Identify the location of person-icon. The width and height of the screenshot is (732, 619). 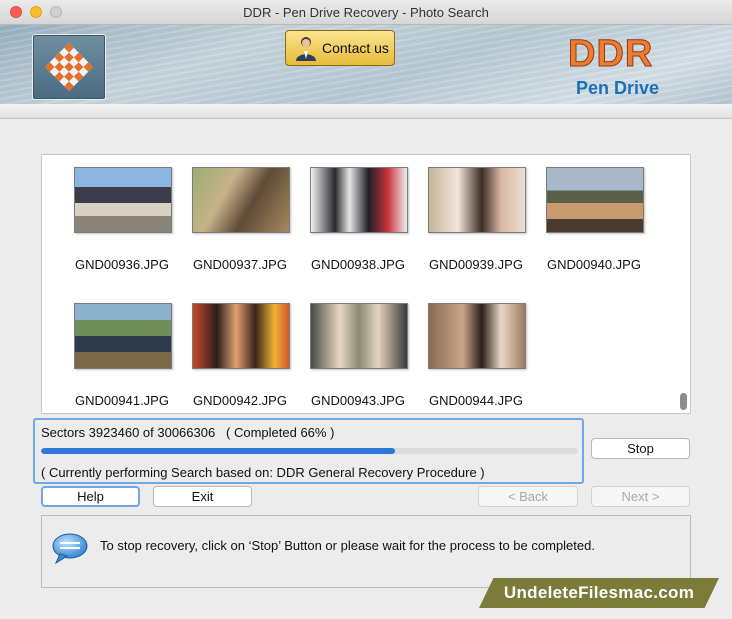
(306, 49).